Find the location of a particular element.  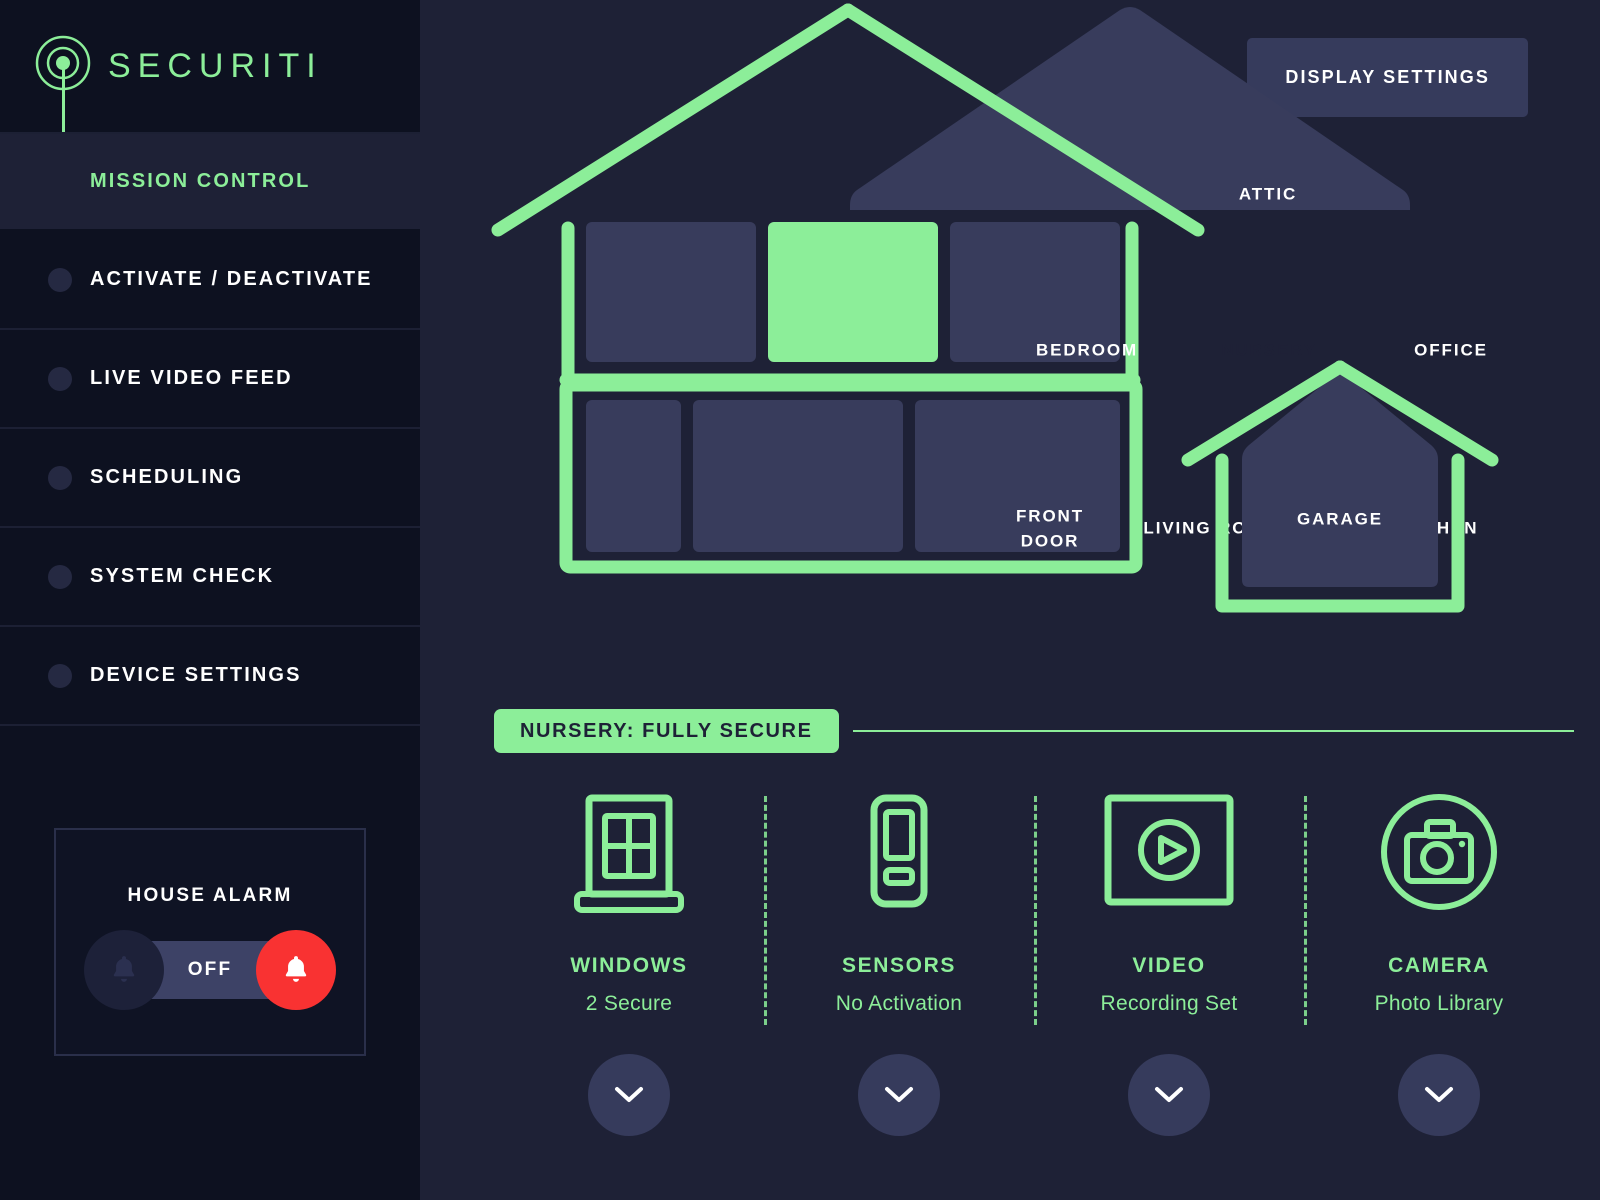

camera-icon is located at coordinates (1439, 854).